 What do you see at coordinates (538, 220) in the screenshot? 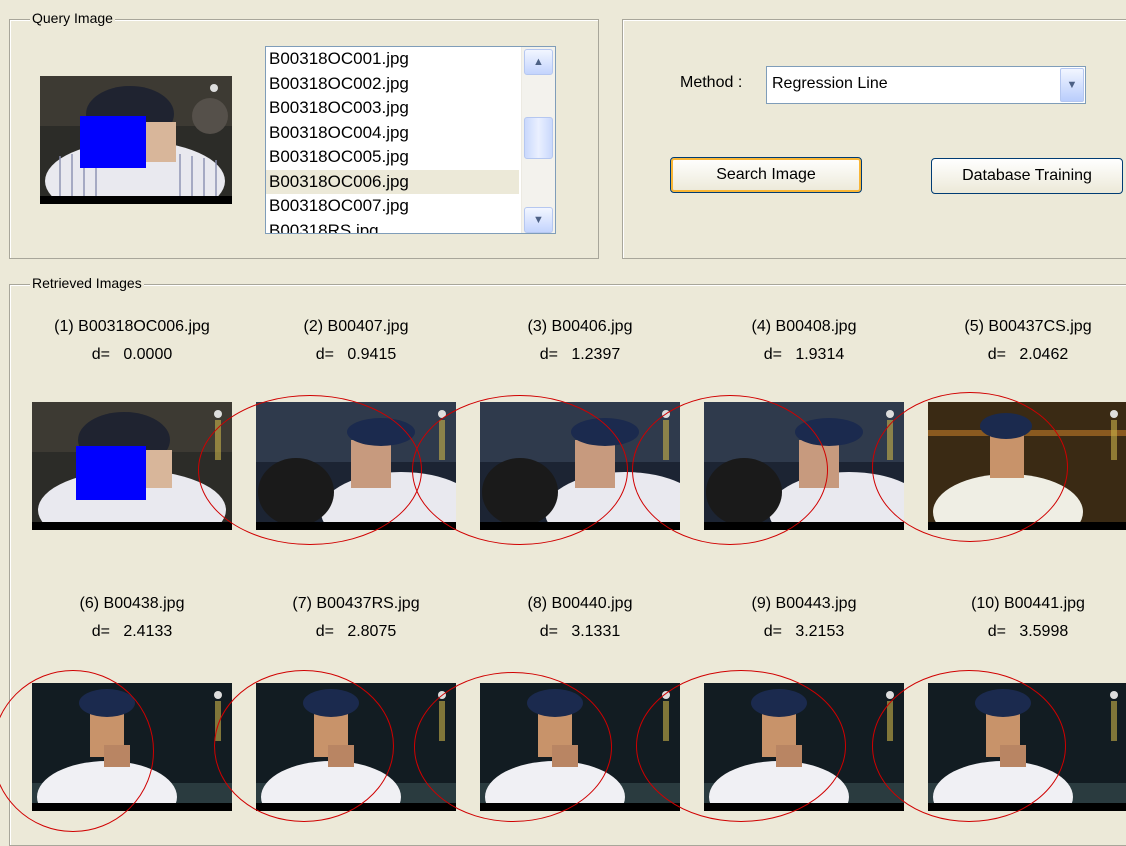
I see `scroll-down-icon: ▼` at bounding box center [538, 220].